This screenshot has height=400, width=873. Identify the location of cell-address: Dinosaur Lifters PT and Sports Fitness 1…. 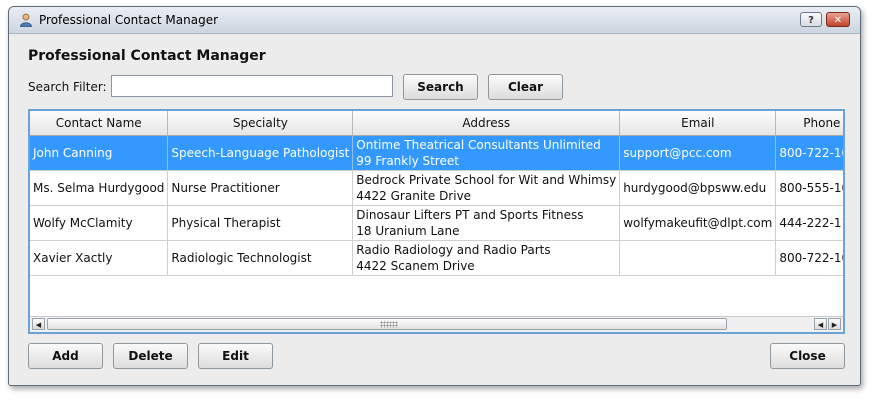
(486, 223).